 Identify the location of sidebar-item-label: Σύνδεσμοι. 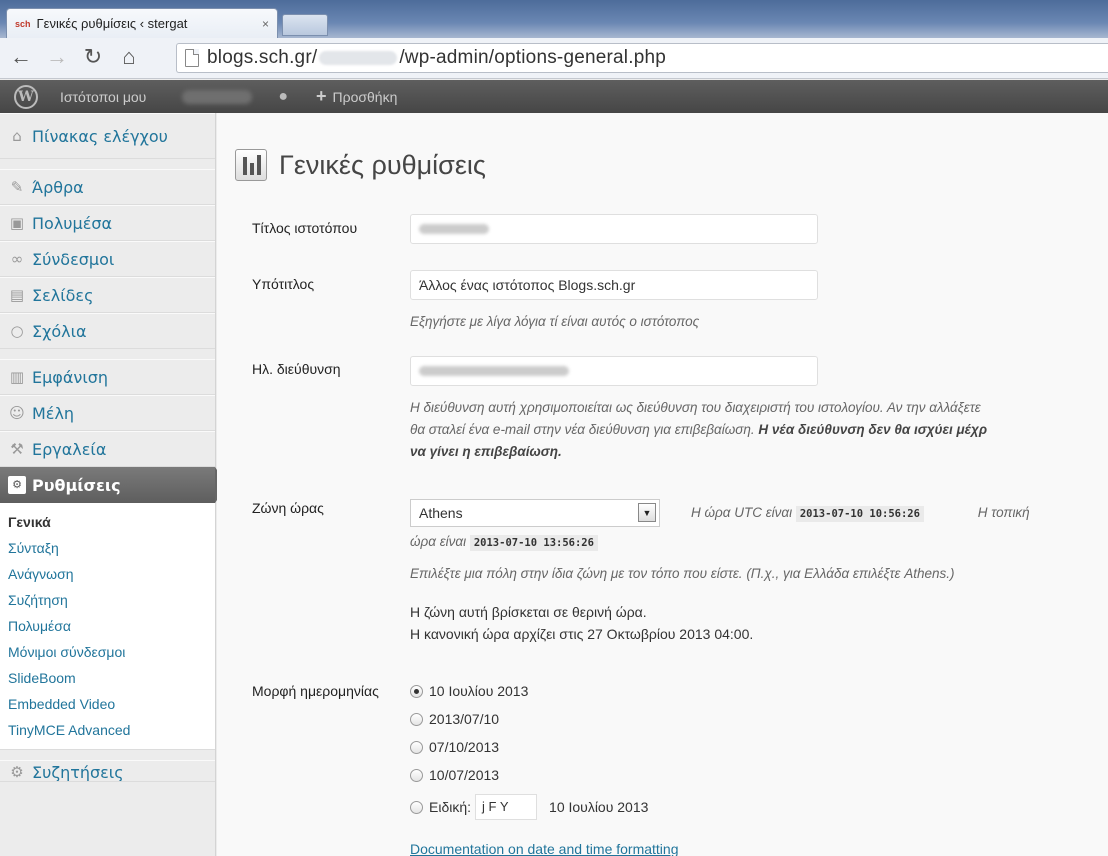
(73, 259).